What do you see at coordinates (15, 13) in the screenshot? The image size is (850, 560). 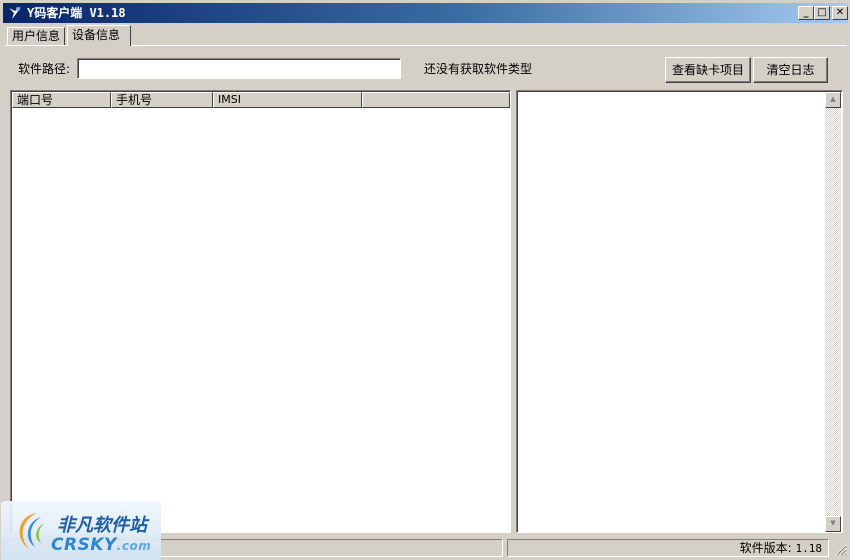 I see `app-icon` at bounding box center [15, 13].